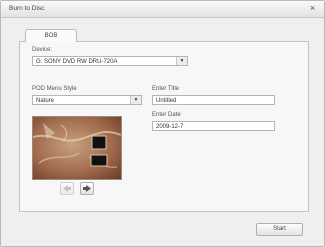  I want to click on arrow-right-icon, so click(87, 188).